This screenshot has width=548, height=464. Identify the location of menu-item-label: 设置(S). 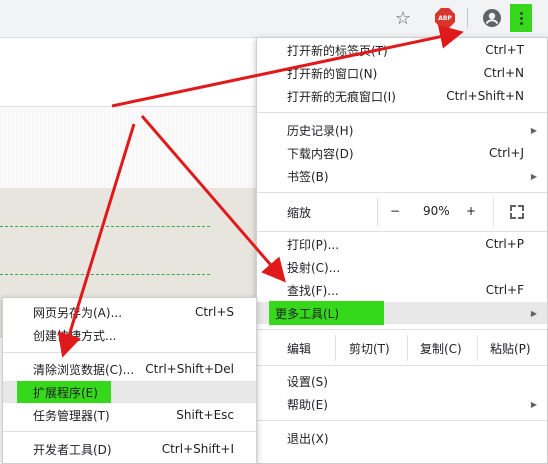
(307, 381).